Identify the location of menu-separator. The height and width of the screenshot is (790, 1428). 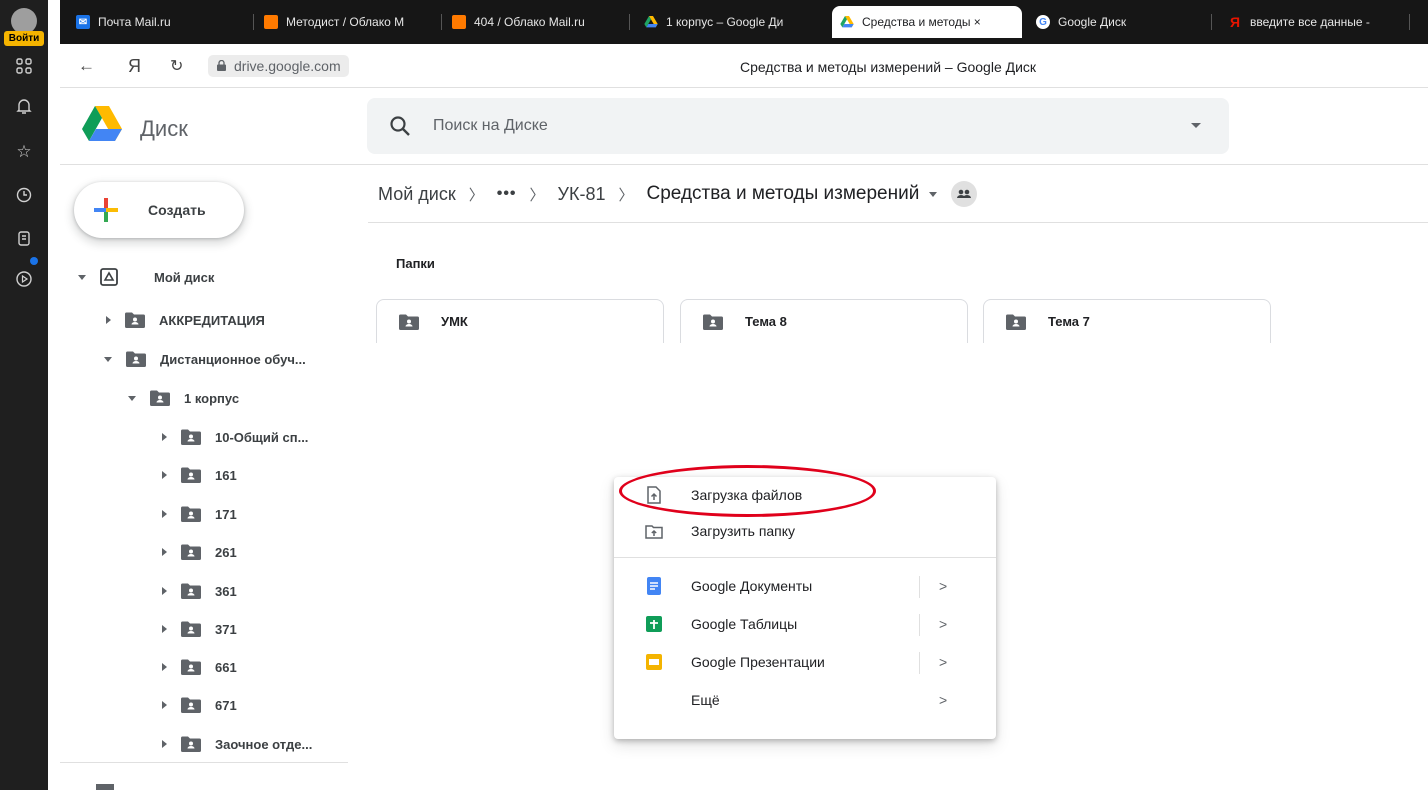
(919, 625).